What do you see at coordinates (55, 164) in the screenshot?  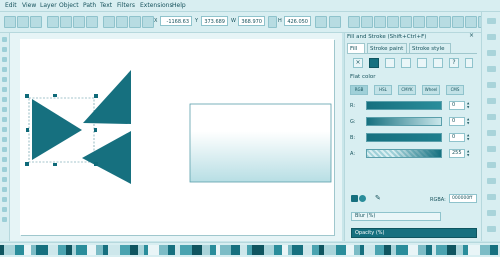 I see `handle-bottom` at bounding box center [55, 164].